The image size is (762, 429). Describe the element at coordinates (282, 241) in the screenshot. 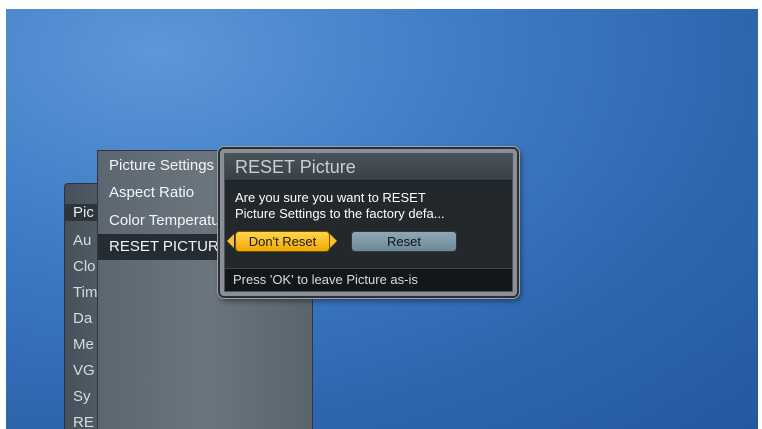

I see `dont-reset-button: Don't Reset` at that location.